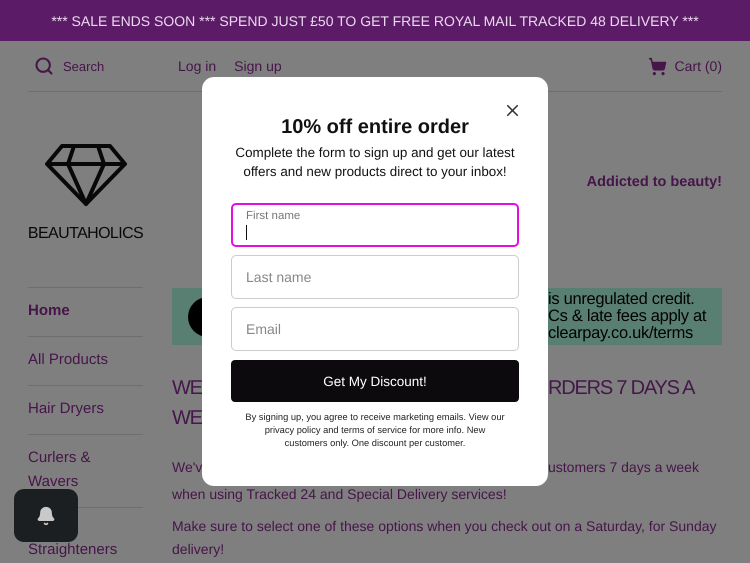 The image size is (750, 563). Describe the element at coordinates (623, 467) in the screenshot. I see `paragraph-text: ustomers 7 days a week` at that location.